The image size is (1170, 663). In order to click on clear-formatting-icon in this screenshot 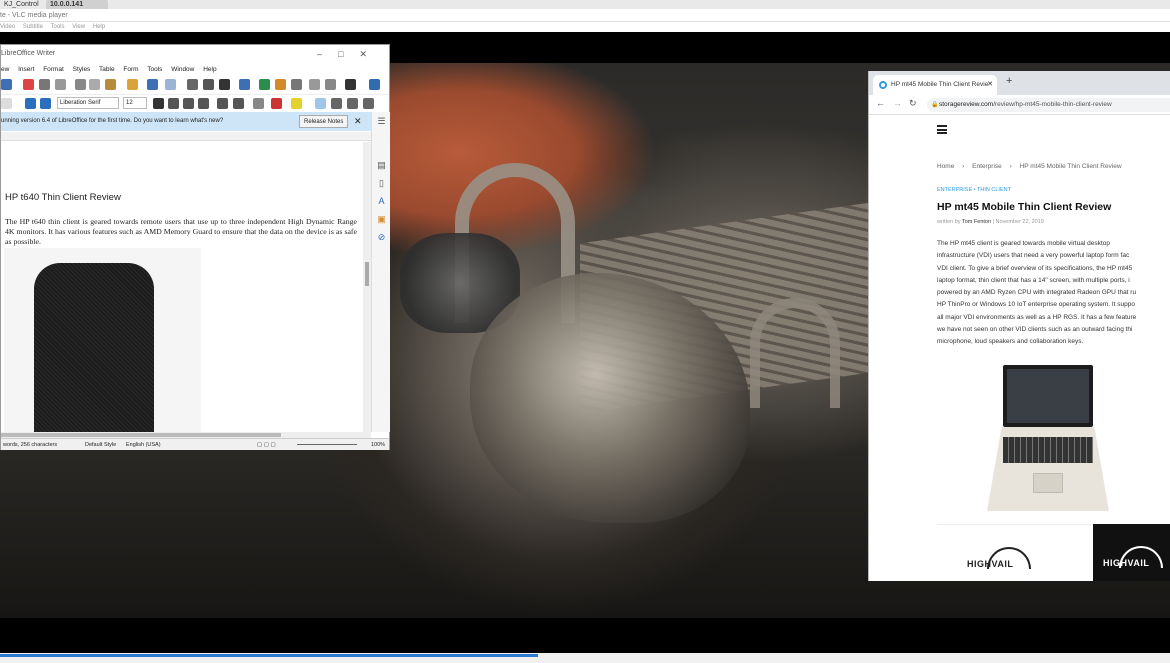, I will do `click(258, 103)`.